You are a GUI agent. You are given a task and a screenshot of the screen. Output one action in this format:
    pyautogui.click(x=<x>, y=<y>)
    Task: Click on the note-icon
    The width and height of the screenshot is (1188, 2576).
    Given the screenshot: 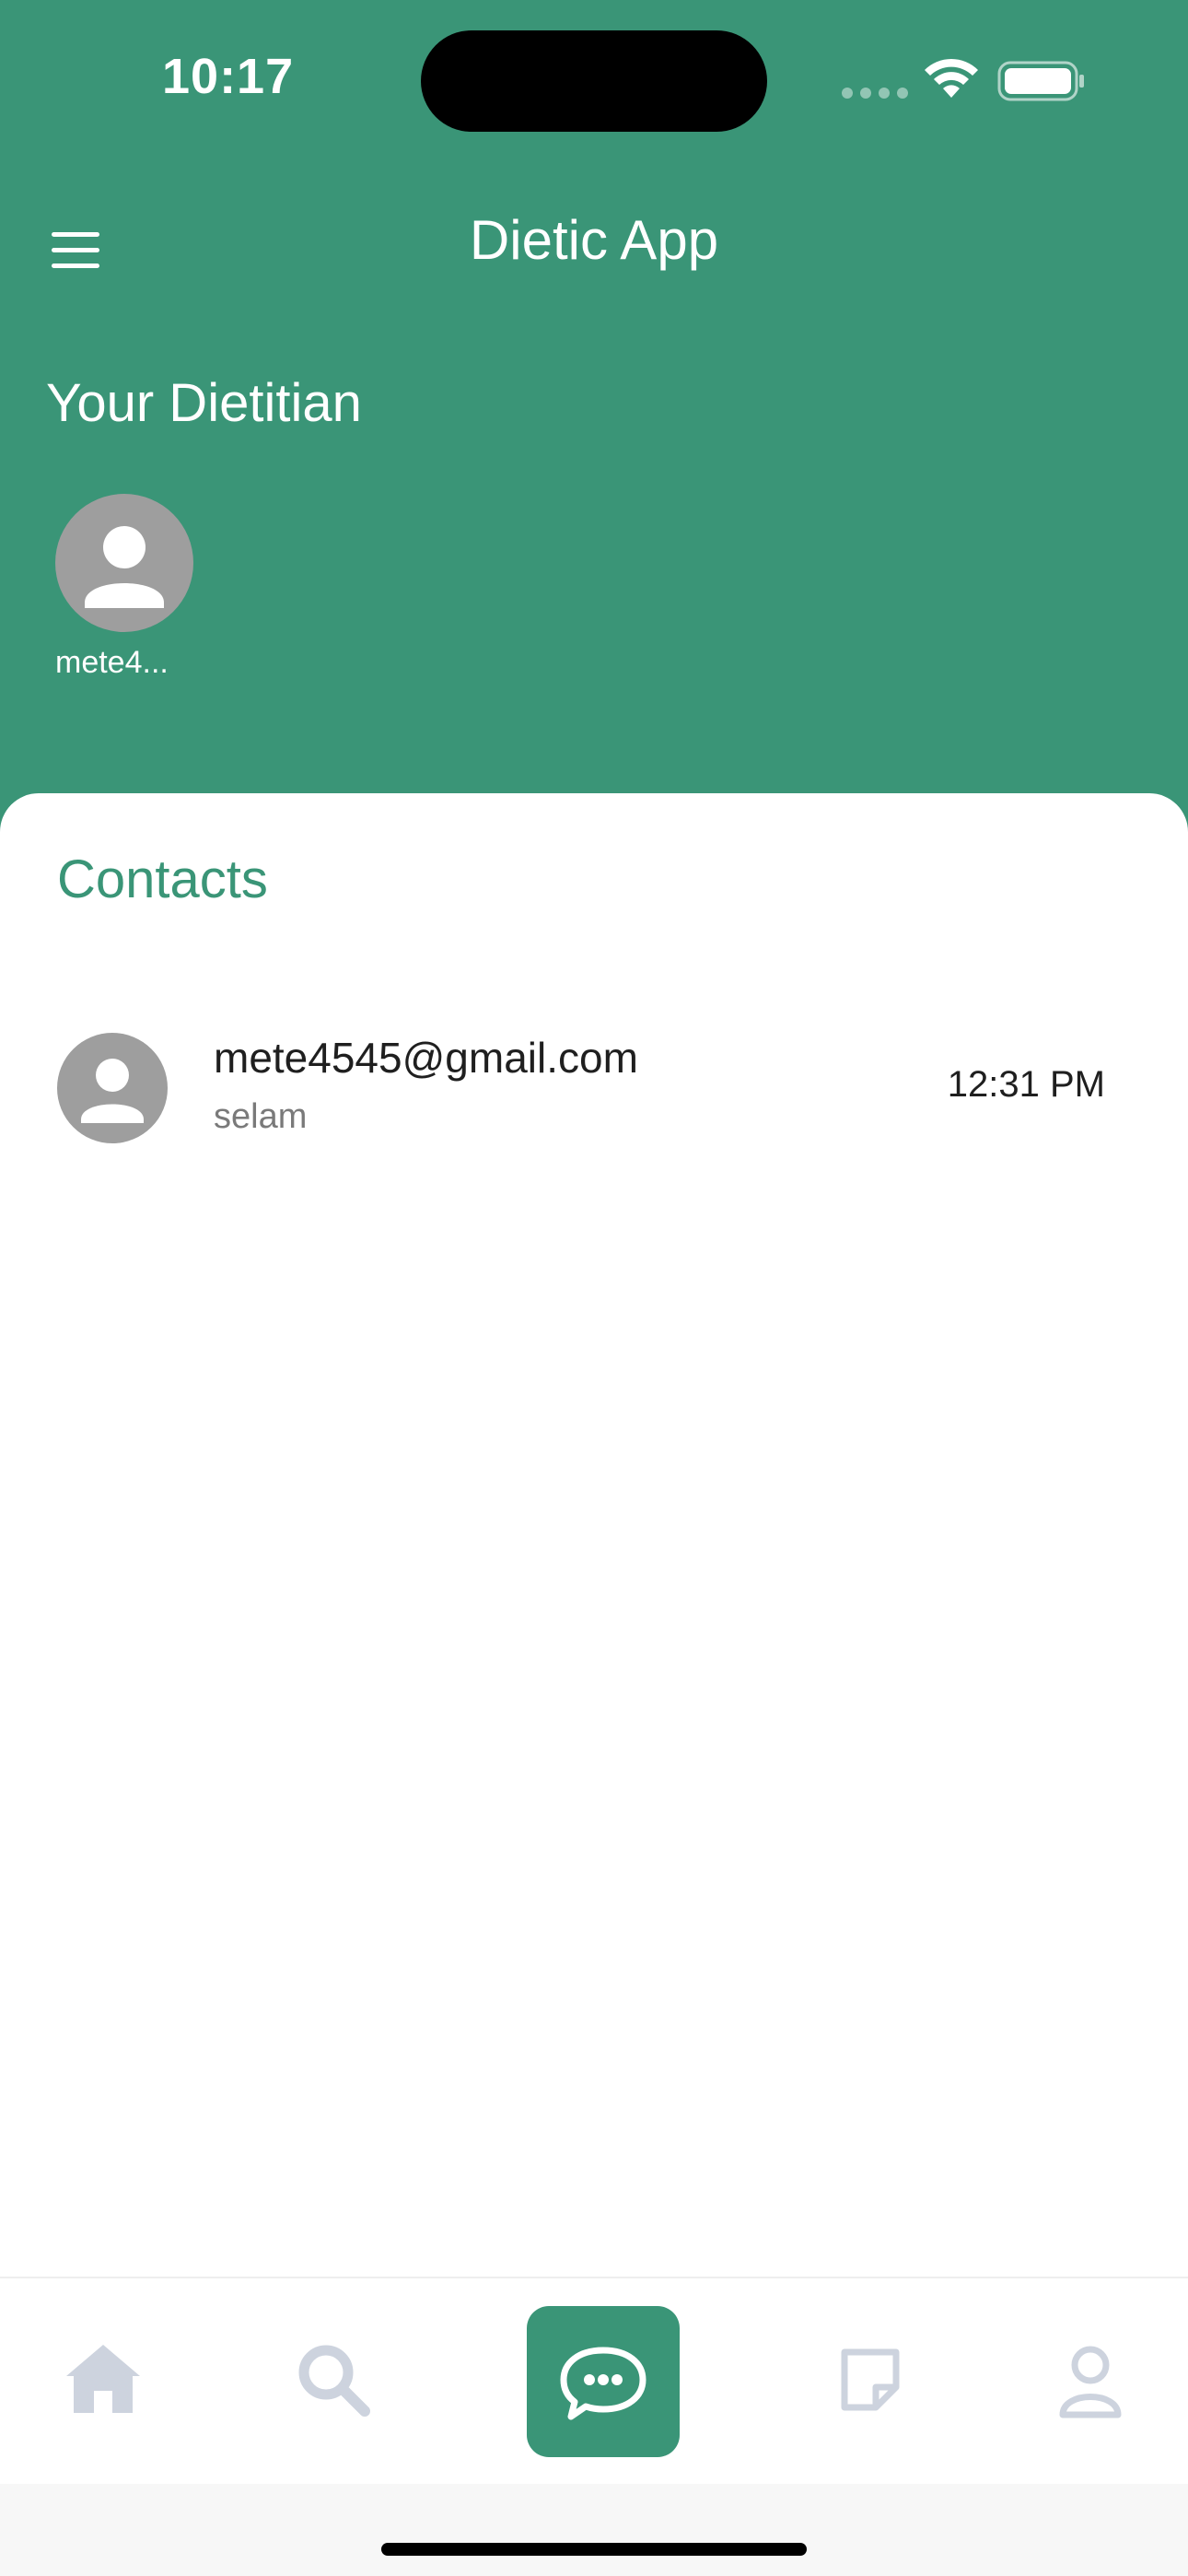 What is the action you would take?
    pyautogui.click(x=870, y=2379)
    